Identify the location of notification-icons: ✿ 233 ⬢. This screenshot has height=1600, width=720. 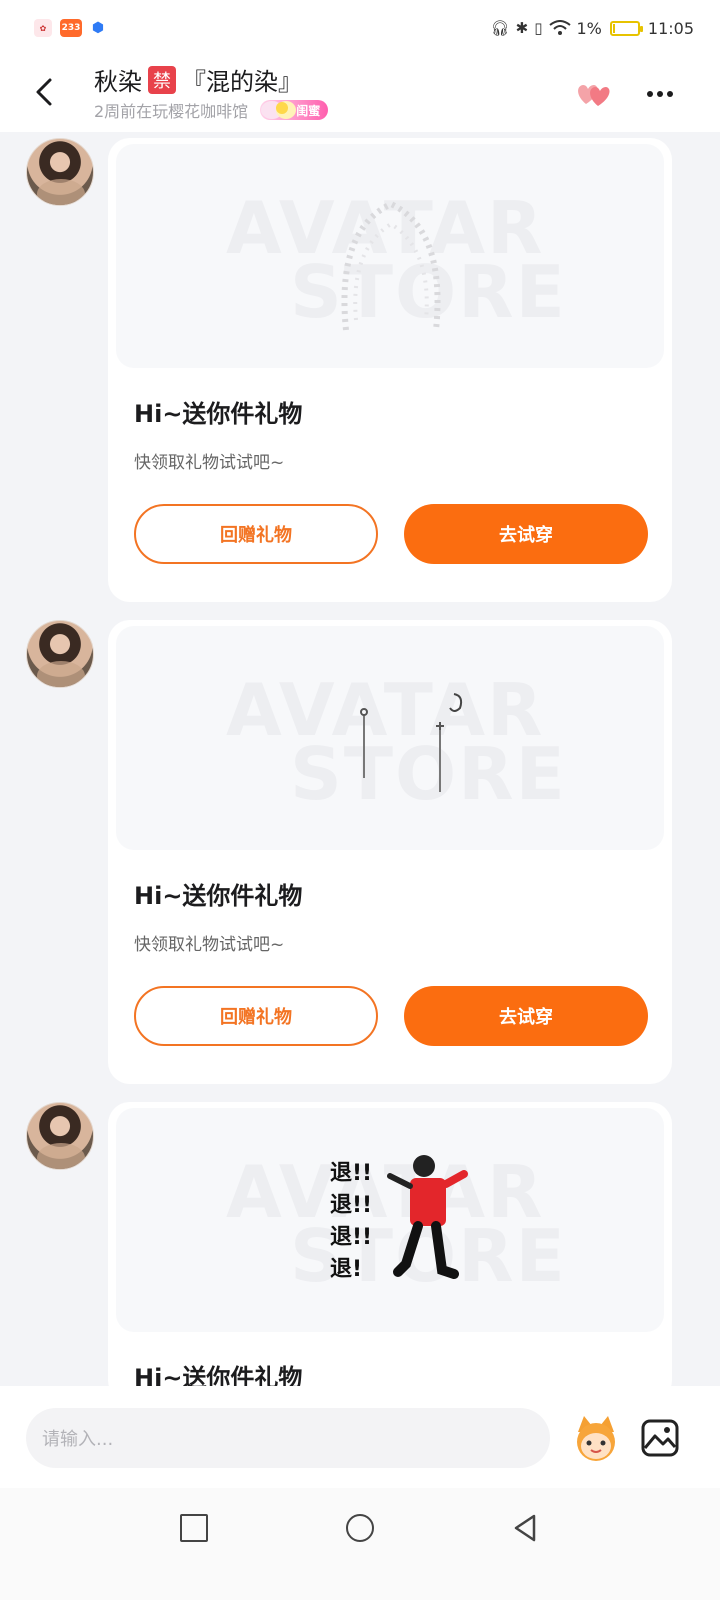
(70, 28).